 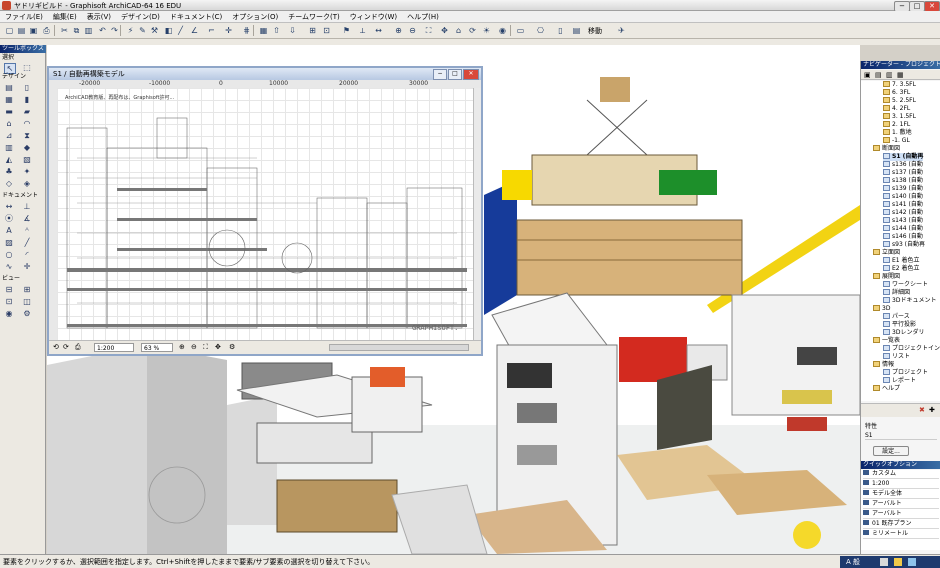 What do you see at coordinates (27, 111) in the screenshot?
I see `slab-tool-icon: ▰` at bounding box center [27, 111].